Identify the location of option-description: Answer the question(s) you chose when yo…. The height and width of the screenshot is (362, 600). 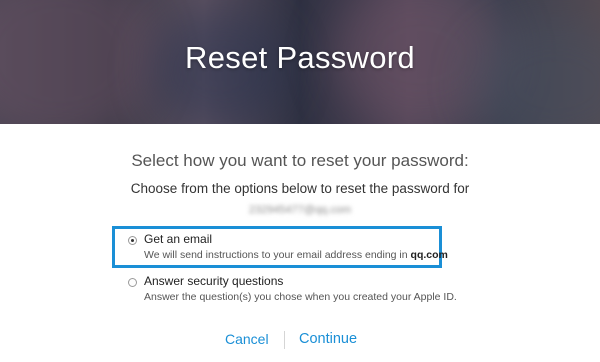
(300, 297).